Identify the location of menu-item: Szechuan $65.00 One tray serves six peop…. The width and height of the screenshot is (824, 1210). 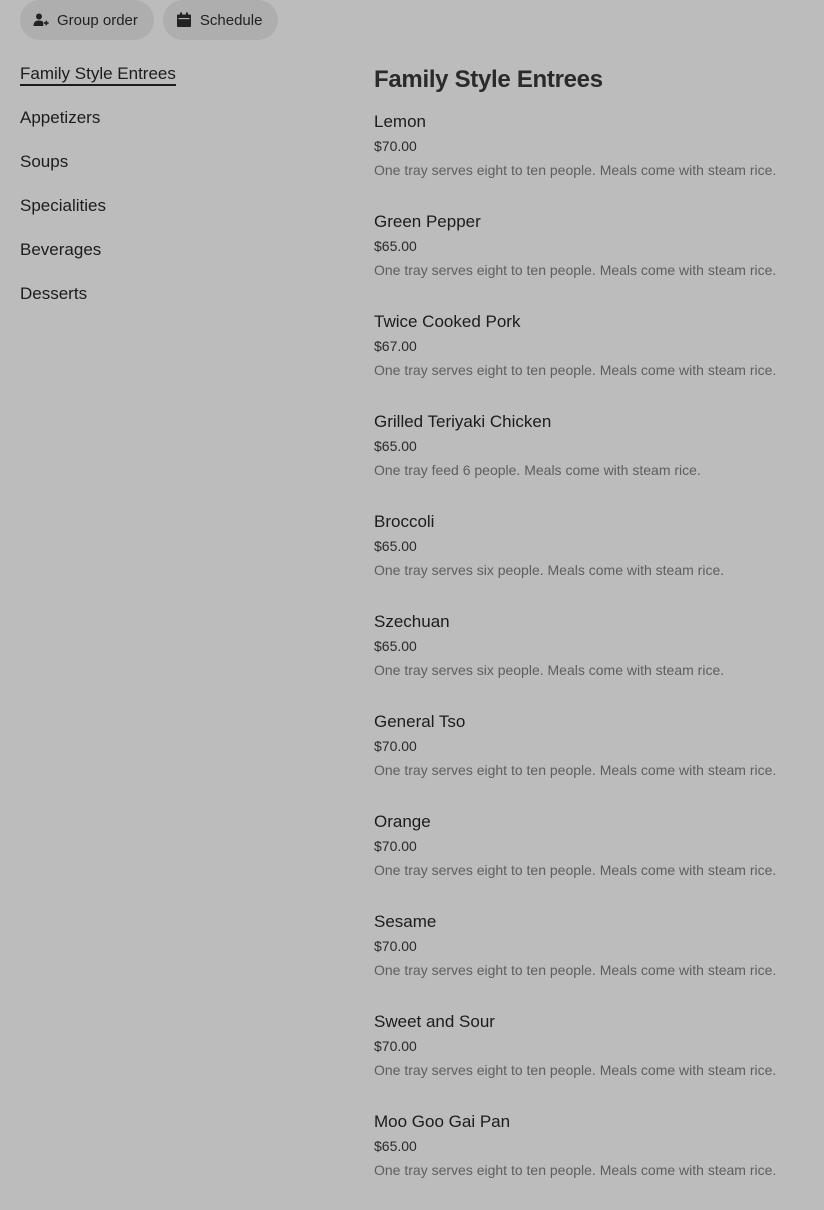
(594, 659).